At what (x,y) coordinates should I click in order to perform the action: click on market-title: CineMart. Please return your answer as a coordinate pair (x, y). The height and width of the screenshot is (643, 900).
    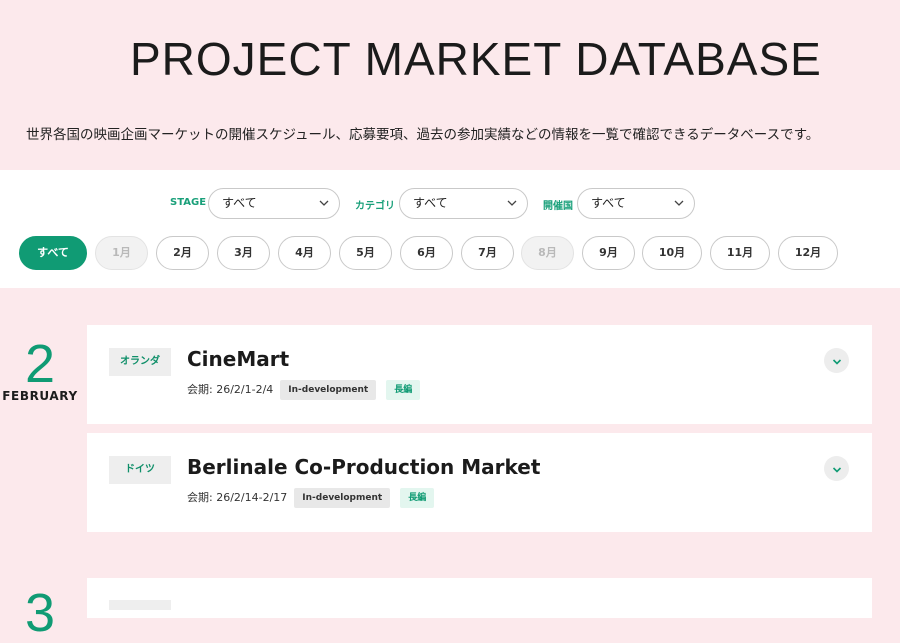
    Looking at the image, I should click on (238, 359).